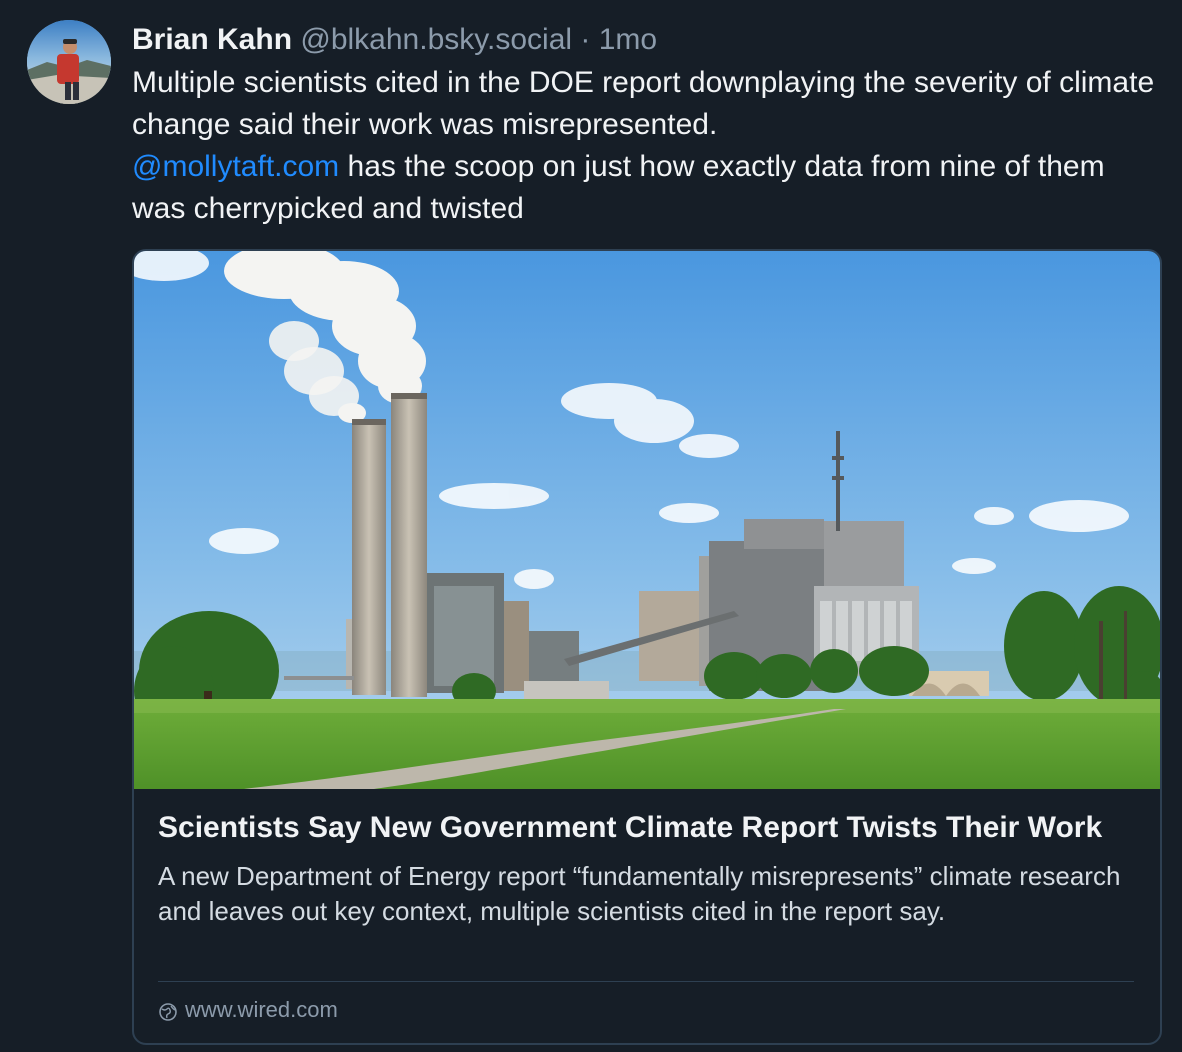  I want to click on link-card-divider, so click(646, 981).